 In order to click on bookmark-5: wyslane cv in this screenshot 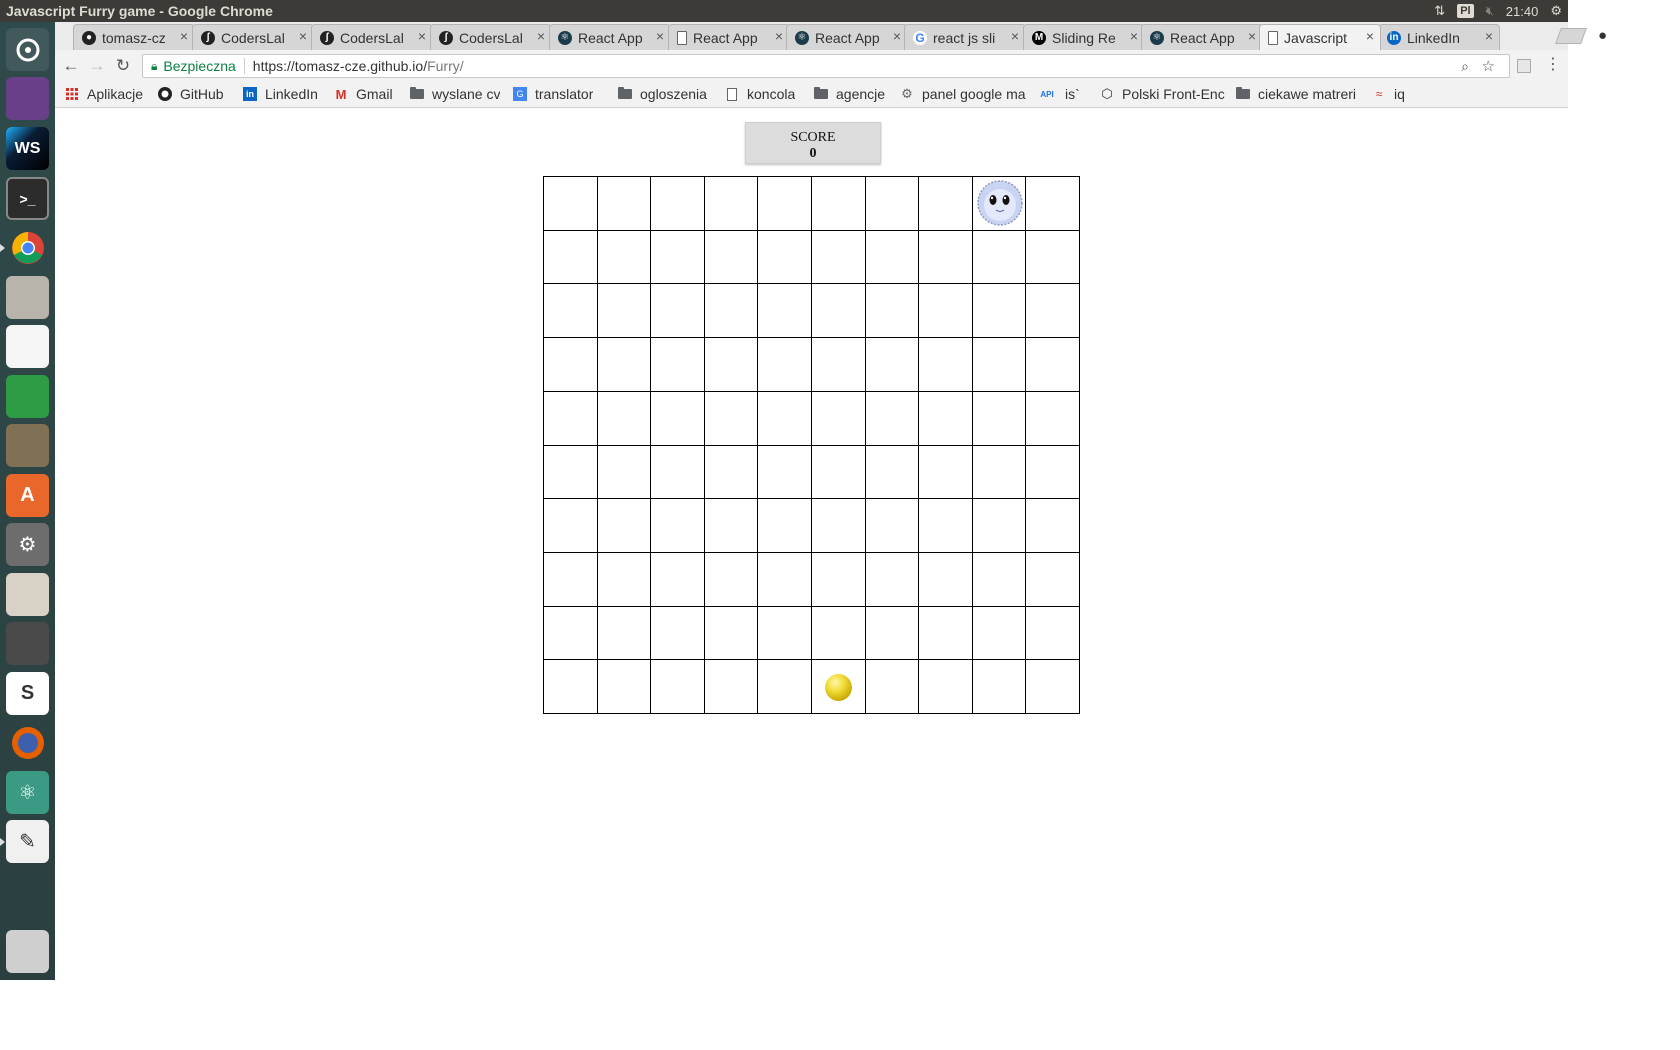, I will do `click(455, 94)`.